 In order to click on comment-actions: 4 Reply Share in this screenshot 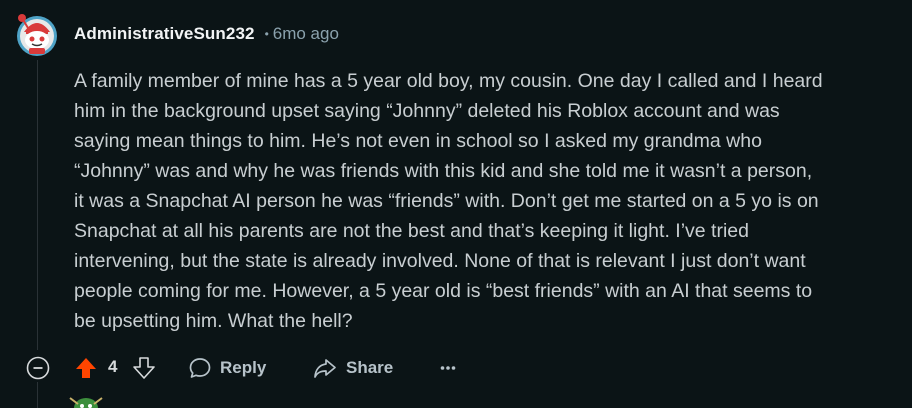, I will do `click(456, 368)`.